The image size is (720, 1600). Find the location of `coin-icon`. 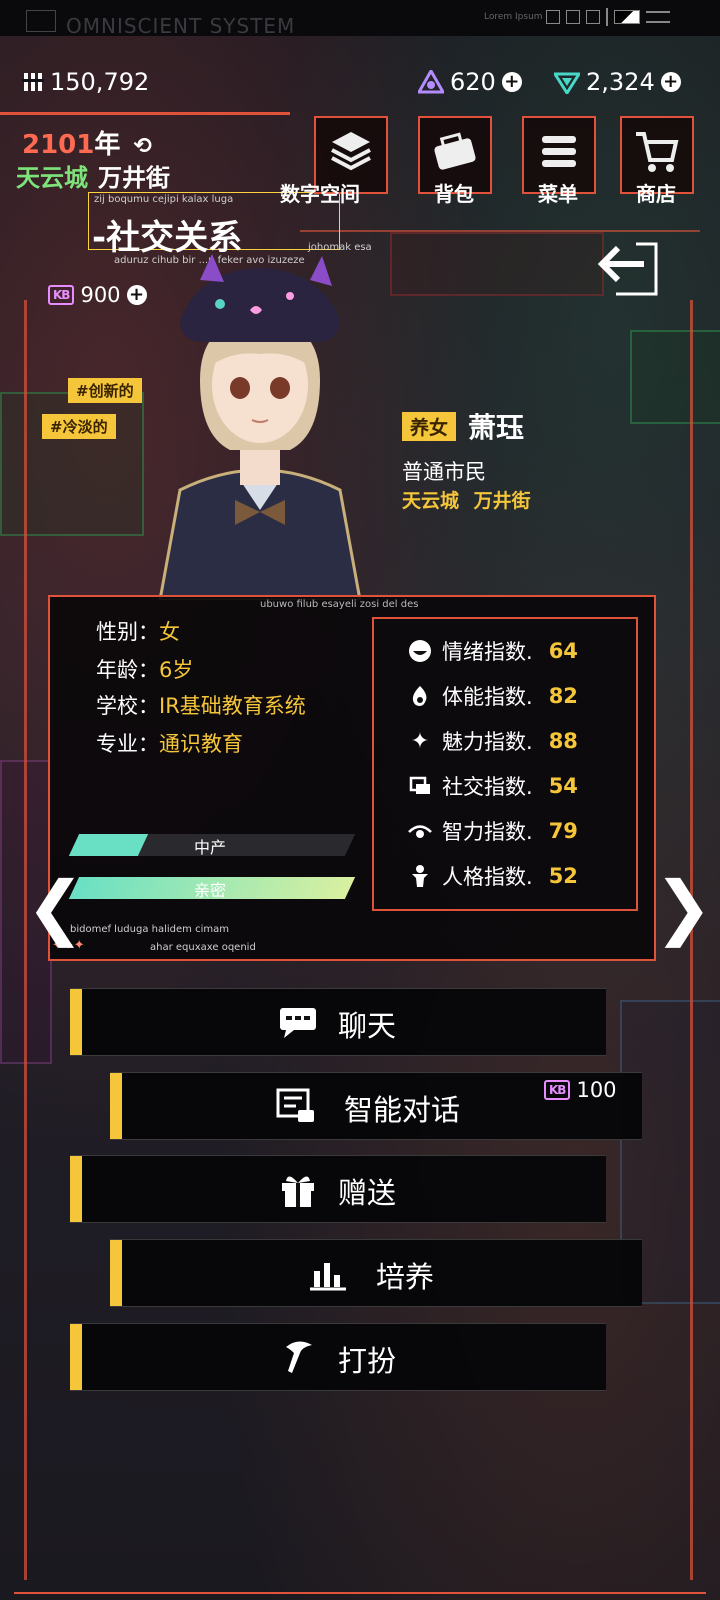

coin-icon is located at coordinates (33, 82).